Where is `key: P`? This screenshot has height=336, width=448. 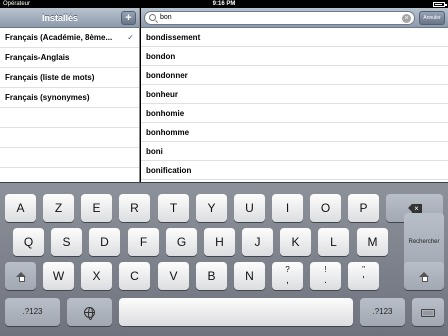
key: P is located at coordinates (363, 208).